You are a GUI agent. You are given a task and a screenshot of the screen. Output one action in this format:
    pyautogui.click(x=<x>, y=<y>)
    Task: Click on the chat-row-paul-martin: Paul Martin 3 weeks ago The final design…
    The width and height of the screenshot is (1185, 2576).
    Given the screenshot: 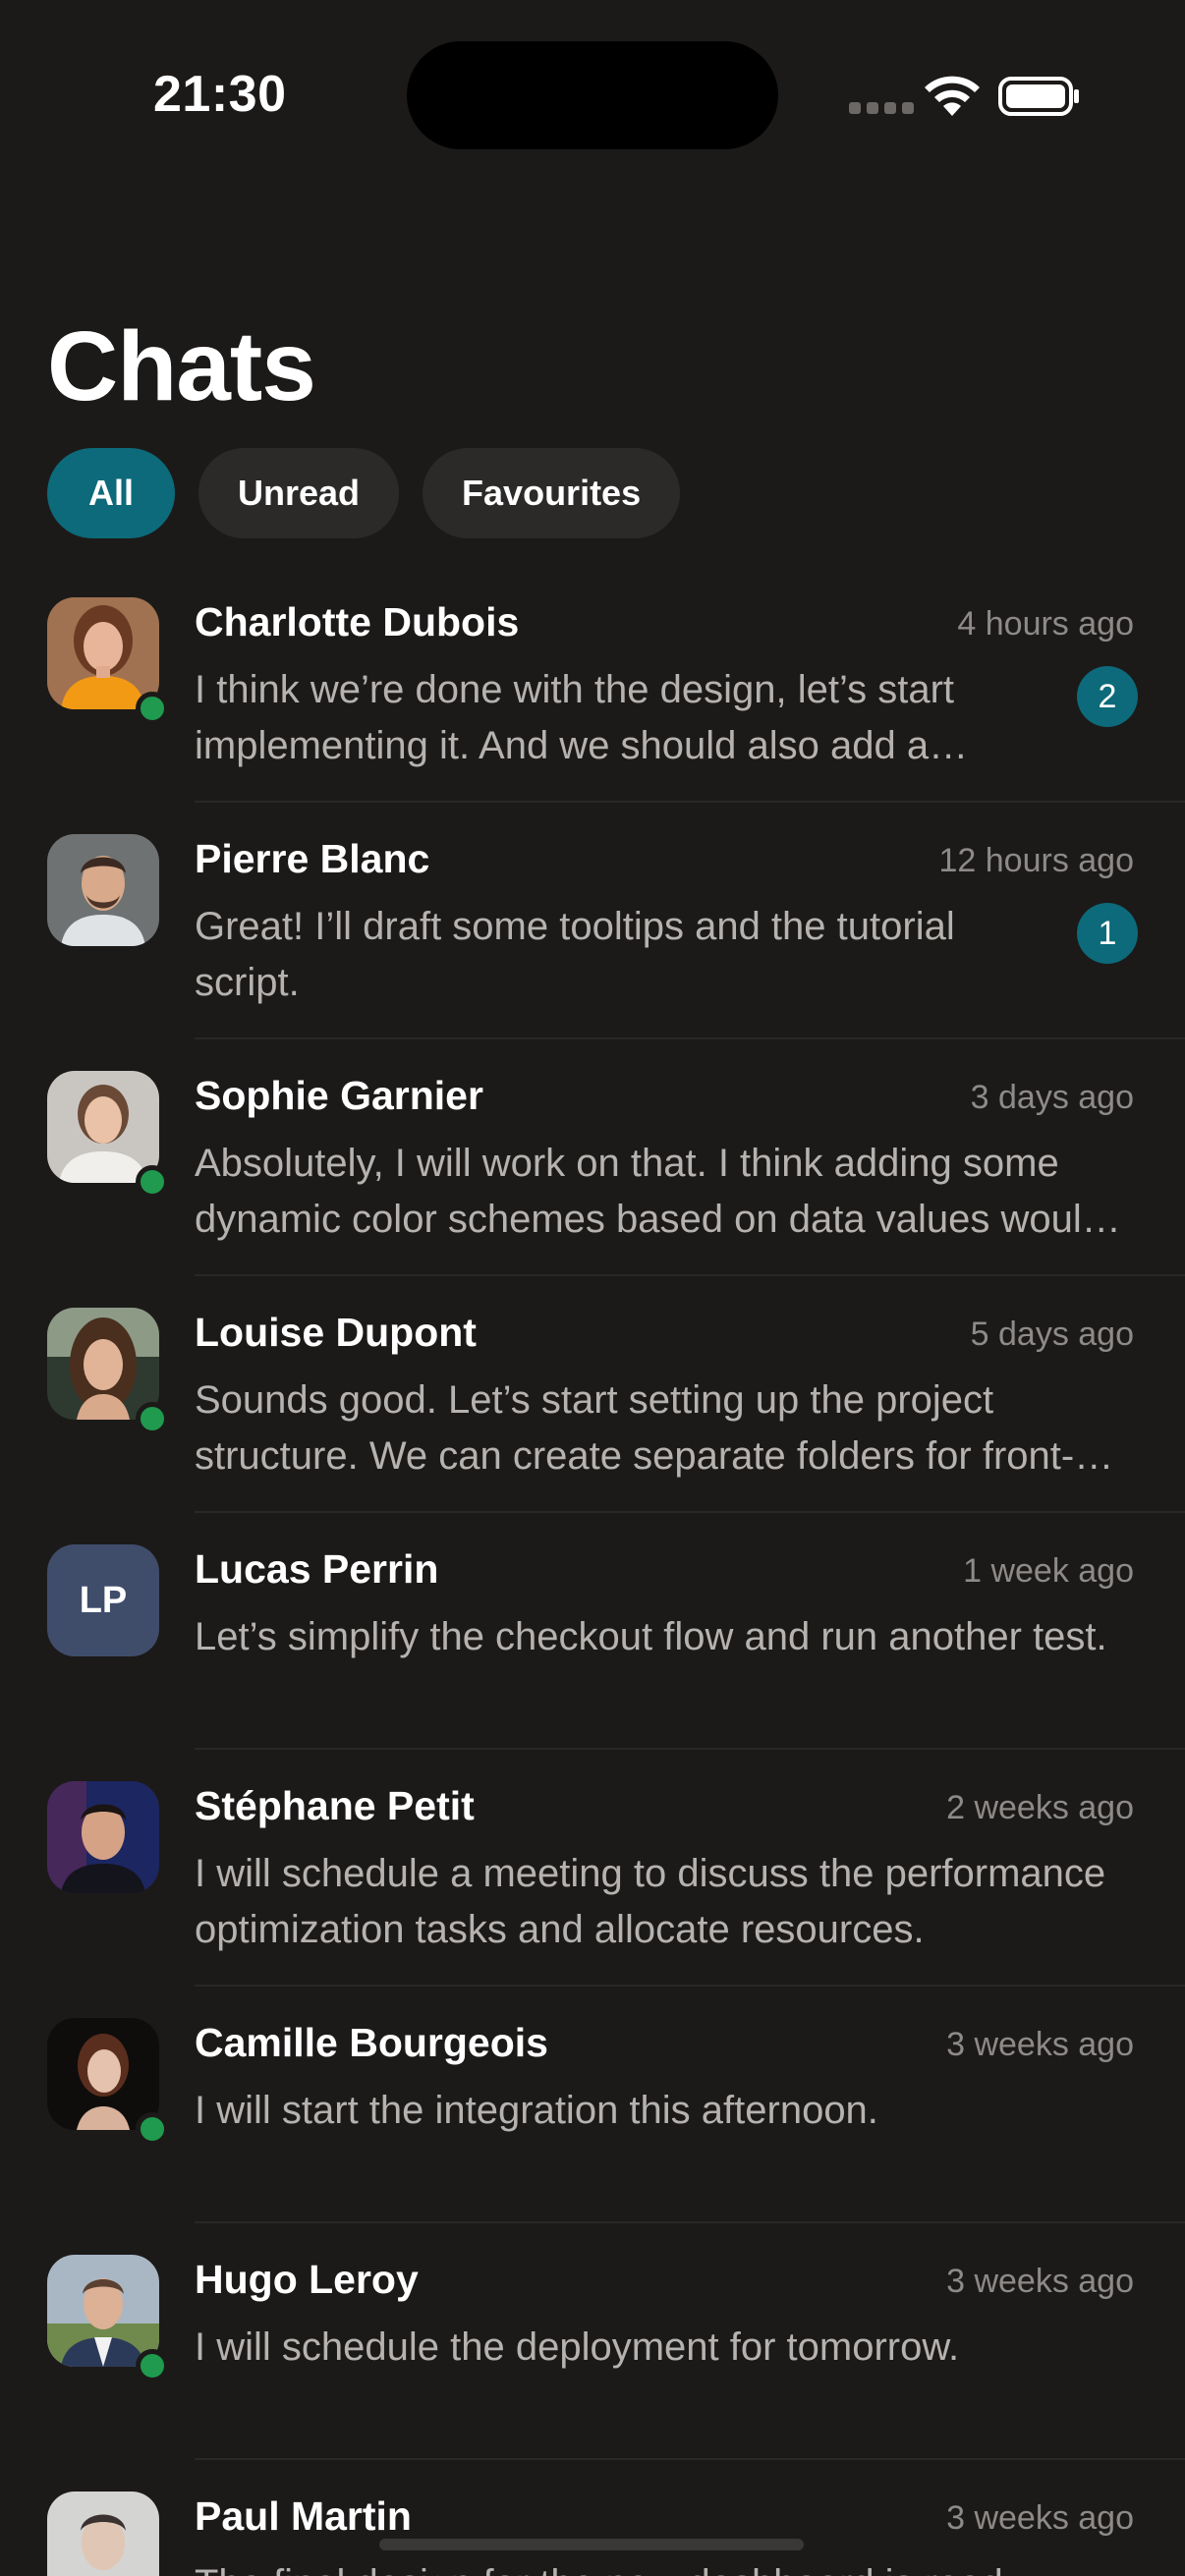 What is the action you would take?
    pyautogui.click(x=592, y=2518)
    